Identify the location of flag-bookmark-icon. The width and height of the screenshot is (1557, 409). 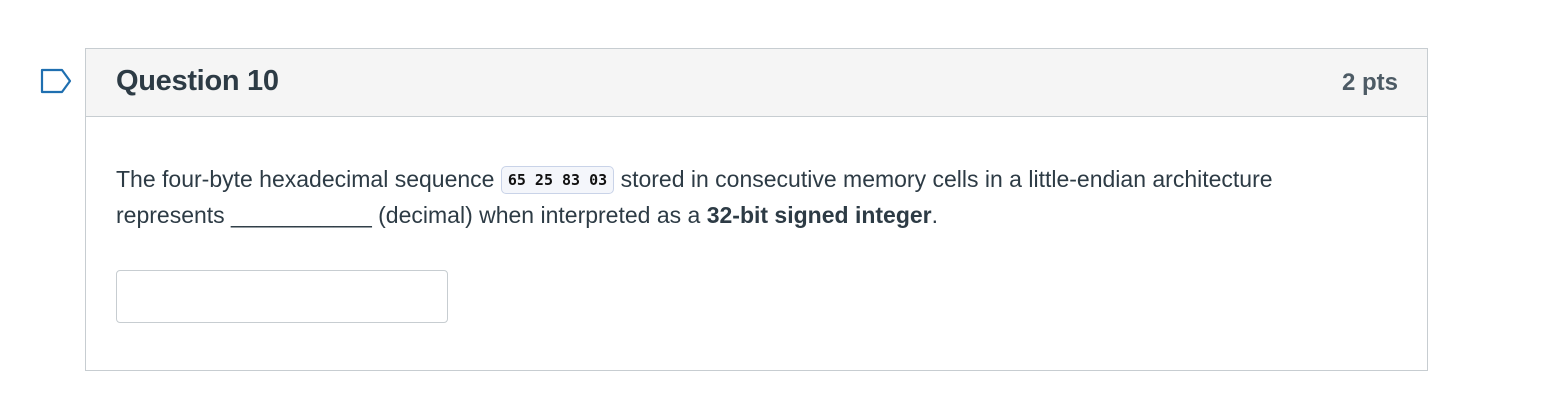
(56, 81).